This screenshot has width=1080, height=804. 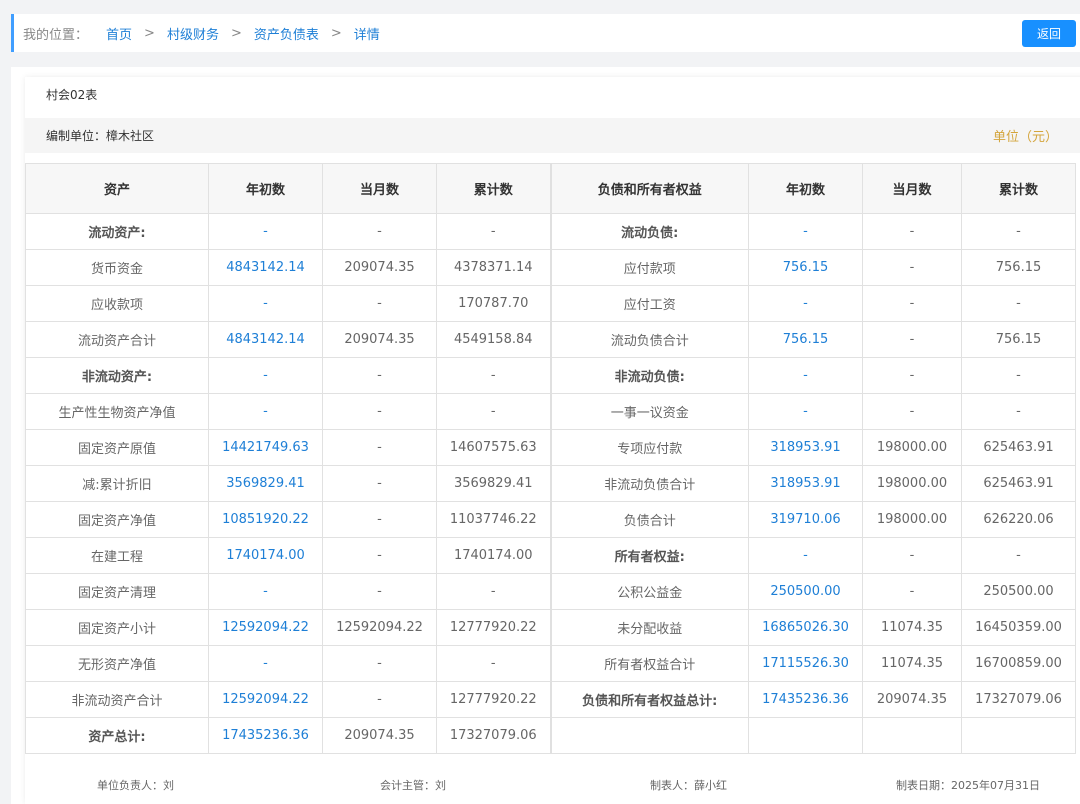 What do you see at coordinates (493, 447) in the screenshot?
I see `asset-cumulative-cell: 14607575.63` at bounding box center [493, 447].